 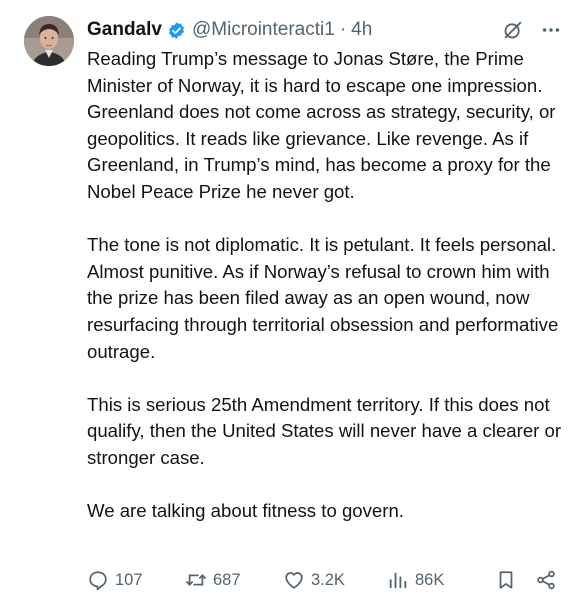 I want to click on repost-button: 687, so click(x=234, y=580).